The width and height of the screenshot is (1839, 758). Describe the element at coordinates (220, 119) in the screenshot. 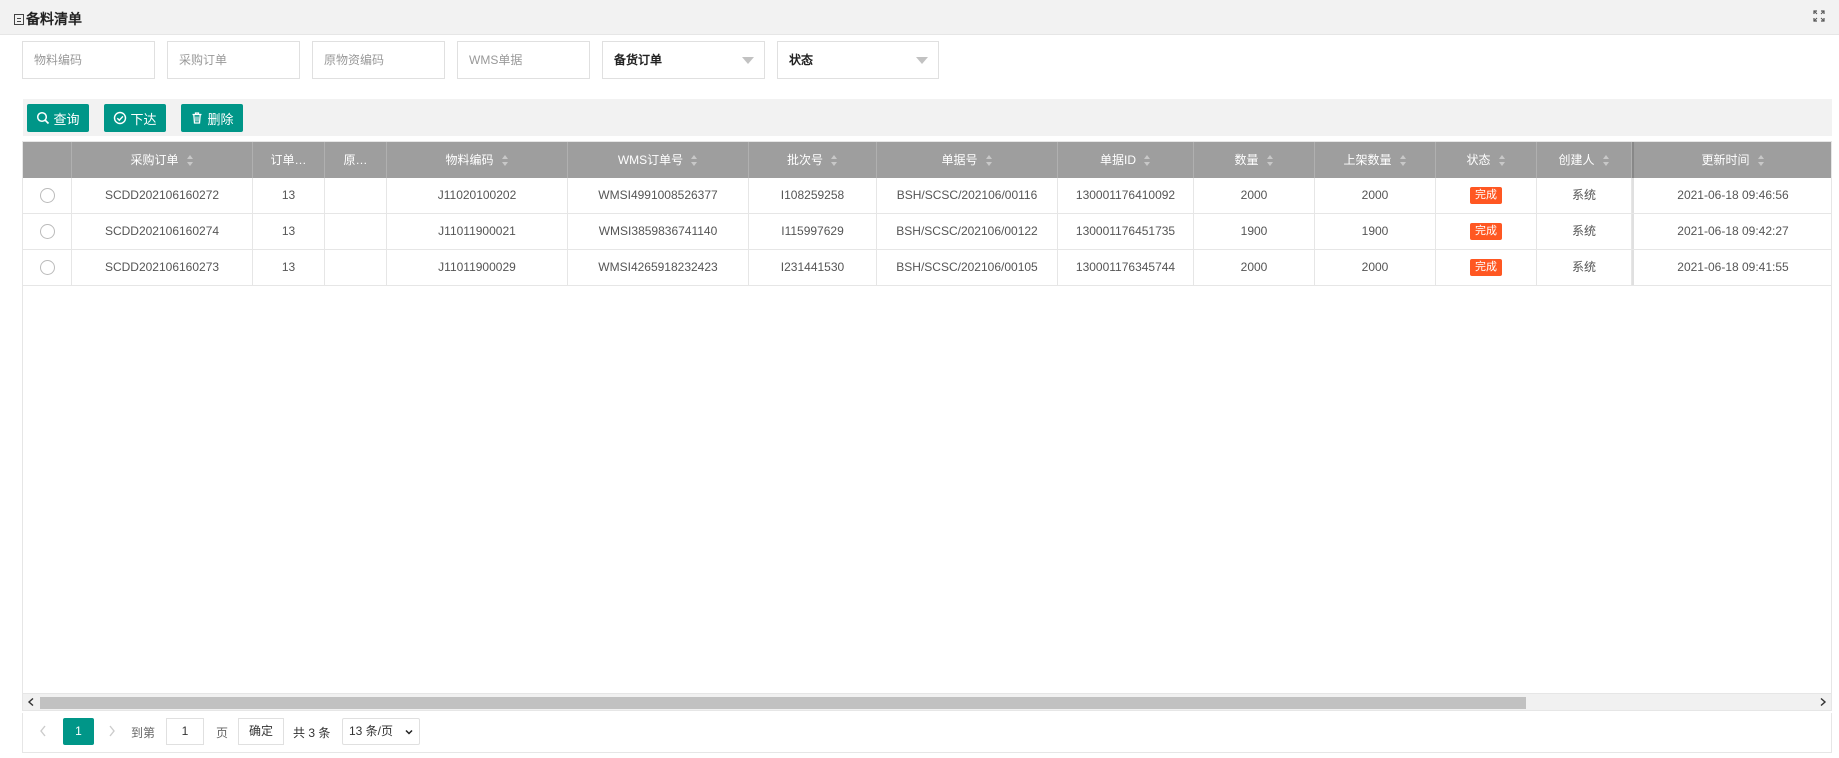

I see `delete-label: 删除` at that location.